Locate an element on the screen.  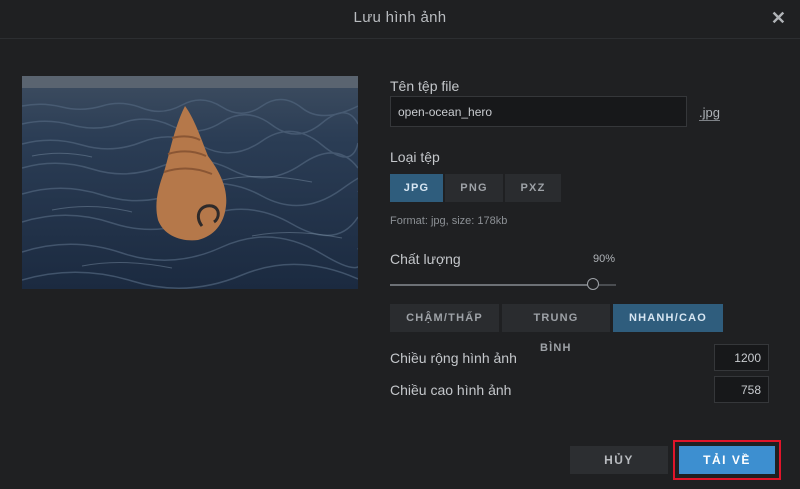
dialog-title: Lưu hình ảnh is located at coordinates (400, 17).